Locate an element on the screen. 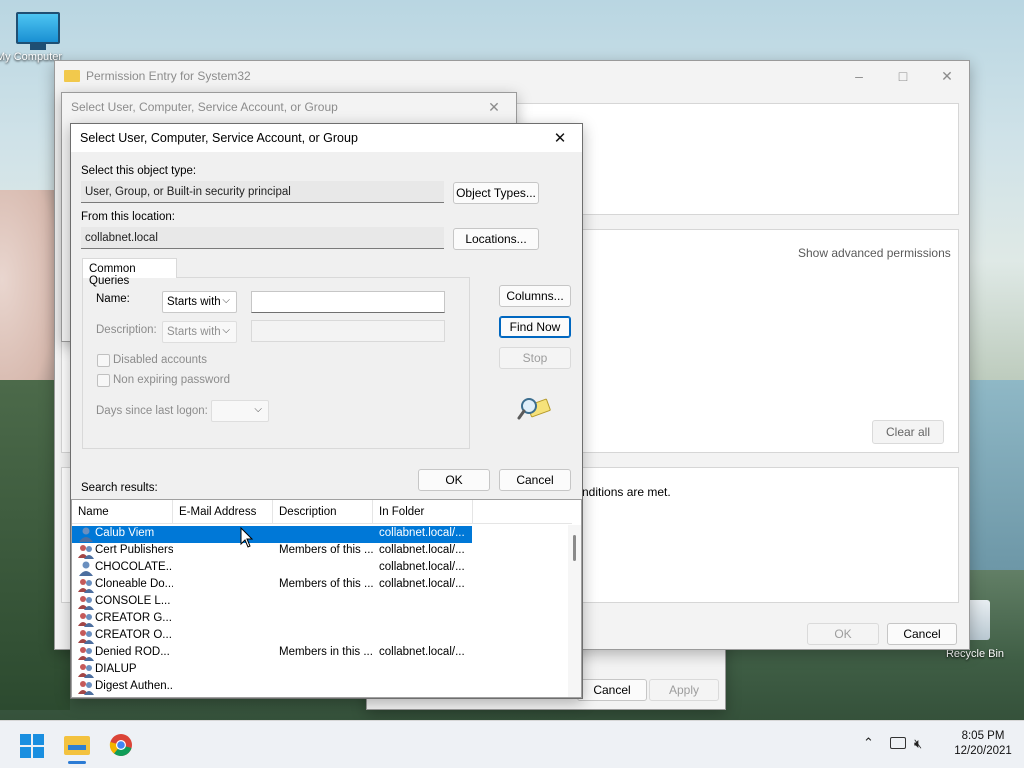 Image resolution: width=1024 pixels, height=768 pixels. monitor-icon is located at coordinates (38, 28).